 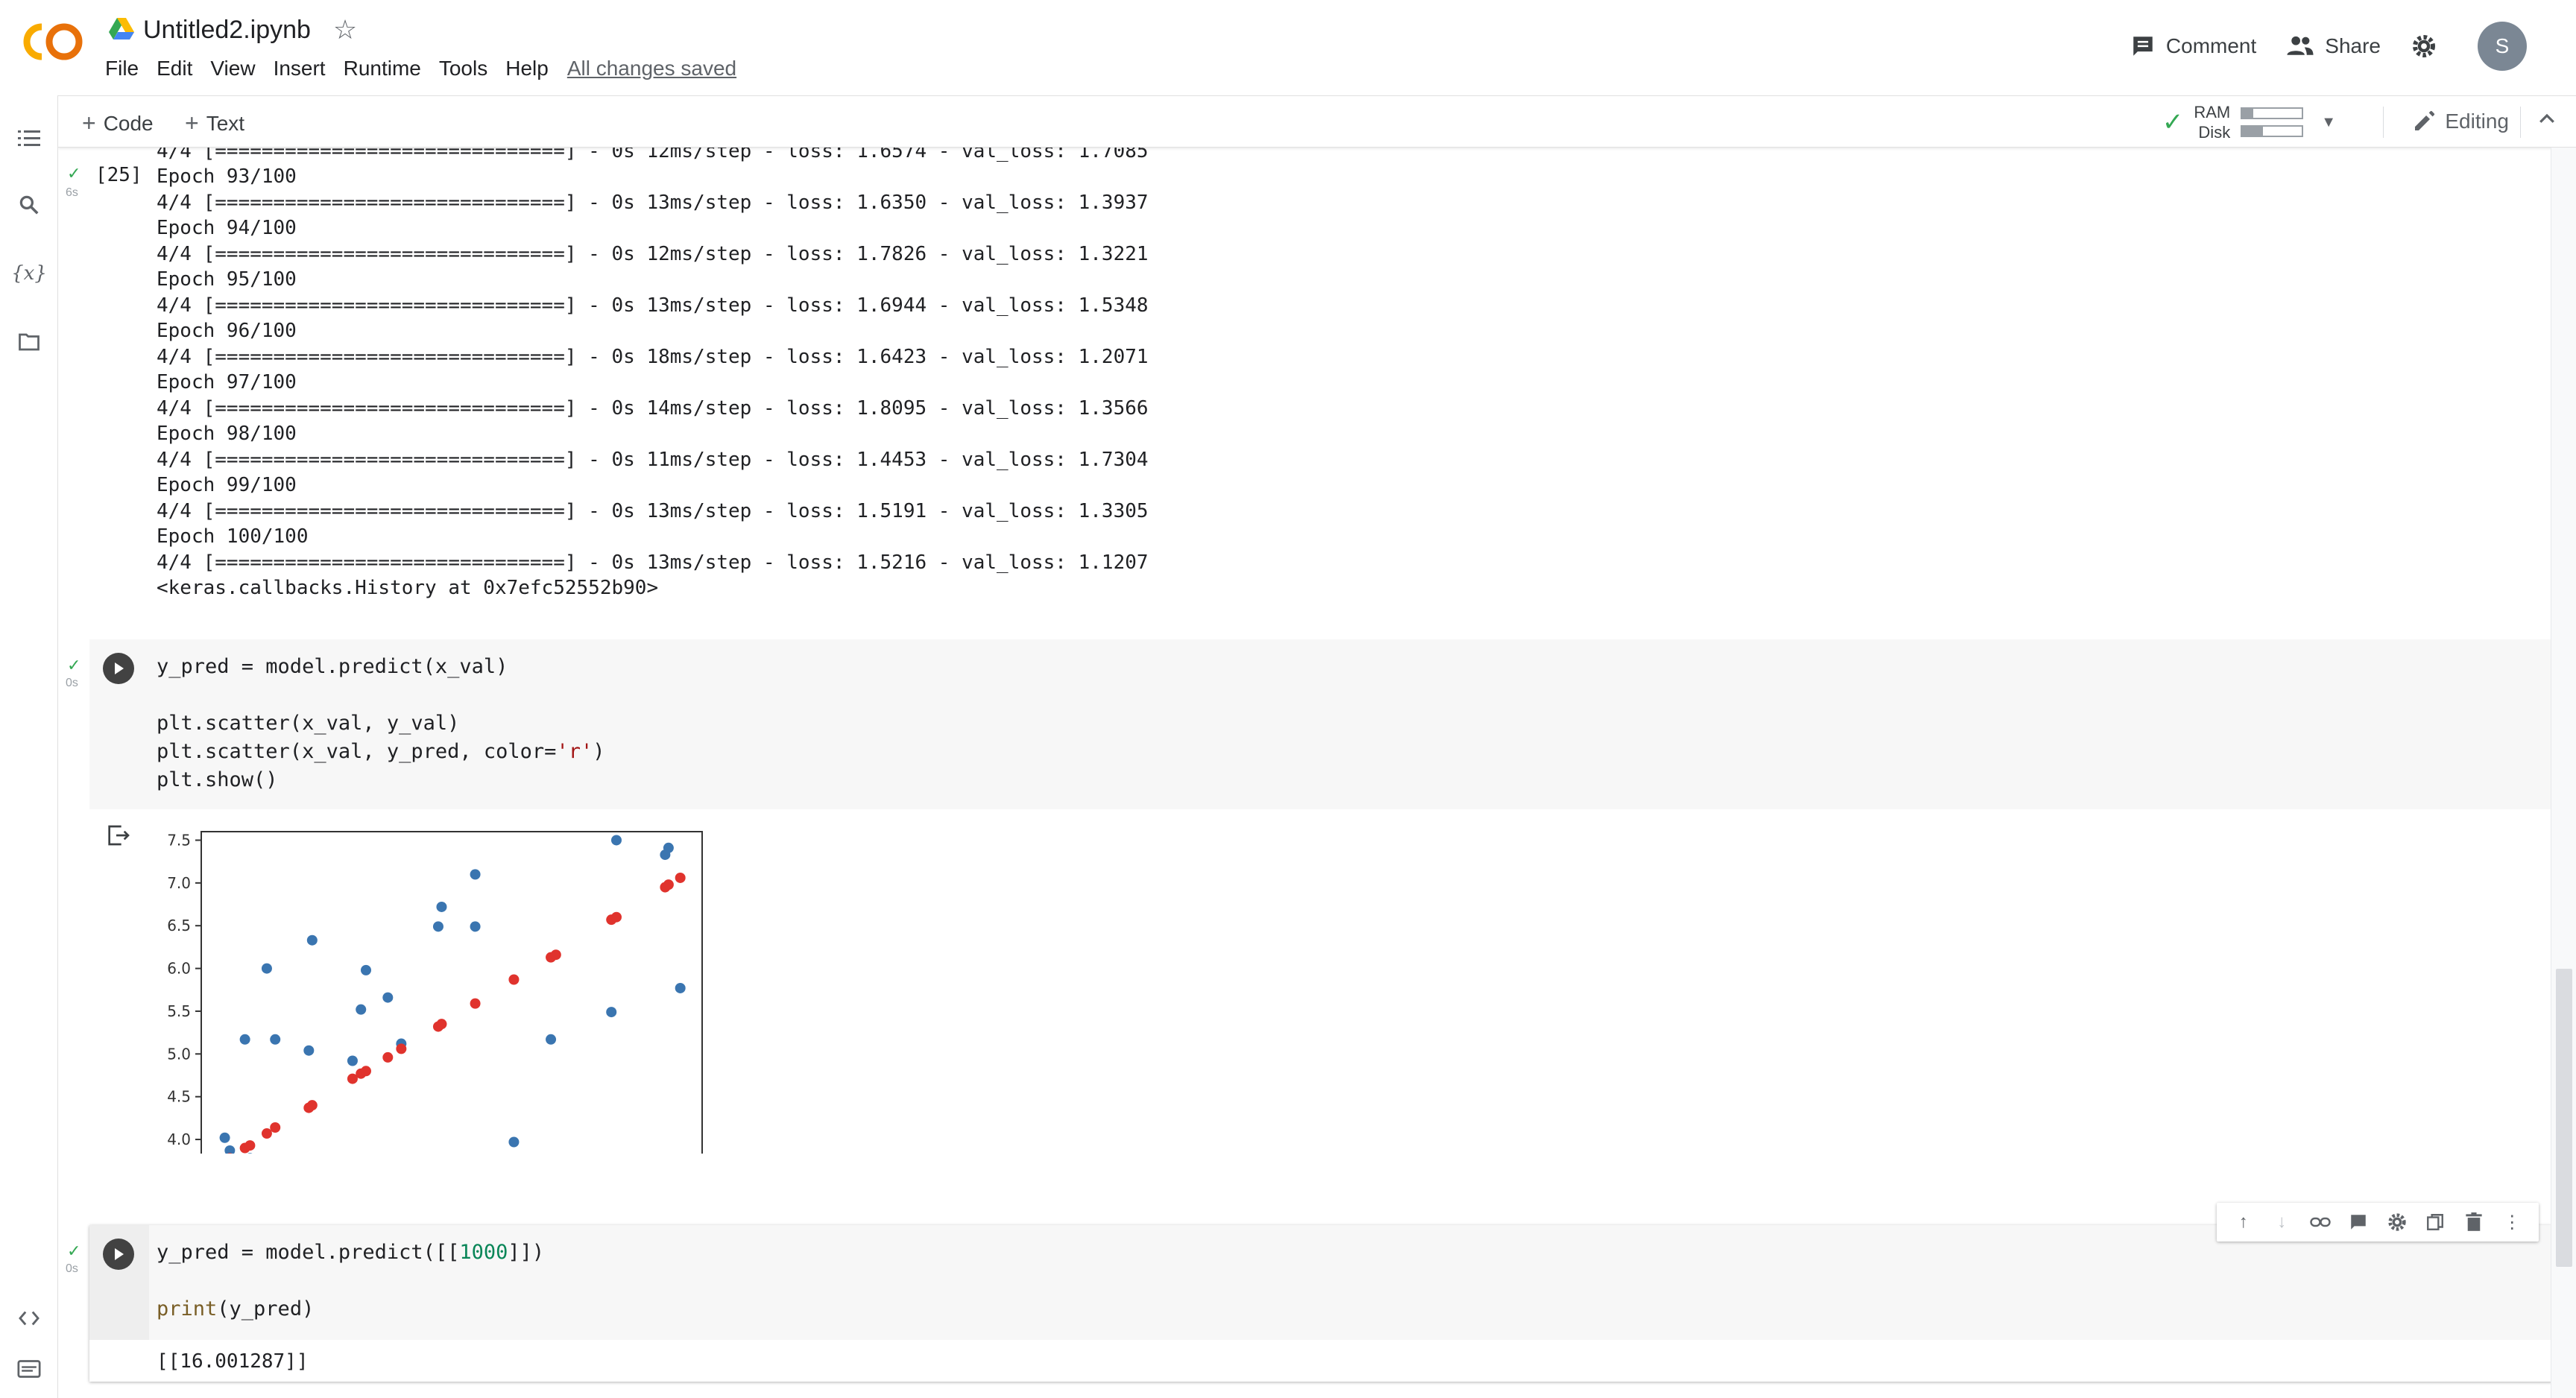 What do you see at coordinates (357, 751) in the screenshot?
I see `code-text: plt.scatter(x_val, y_pred, color=` at bounding box center [357, 751].